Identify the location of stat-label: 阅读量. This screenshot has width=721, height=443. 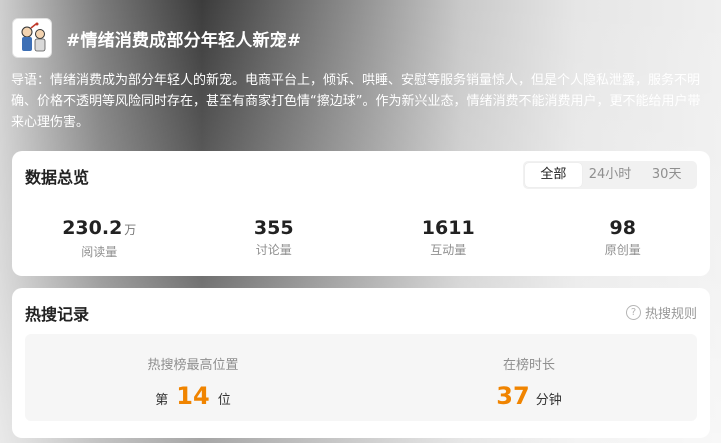
(99, 252).